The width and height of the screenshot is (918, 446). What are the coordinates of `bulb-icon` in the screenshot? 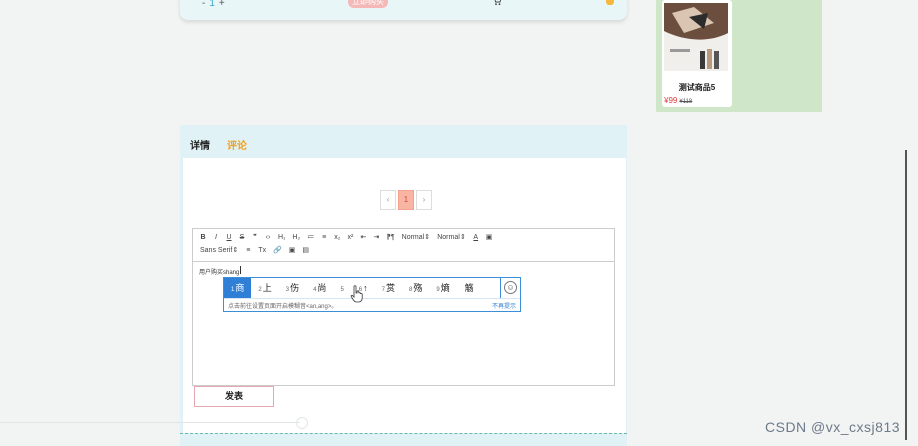 It's located at (610, 2).